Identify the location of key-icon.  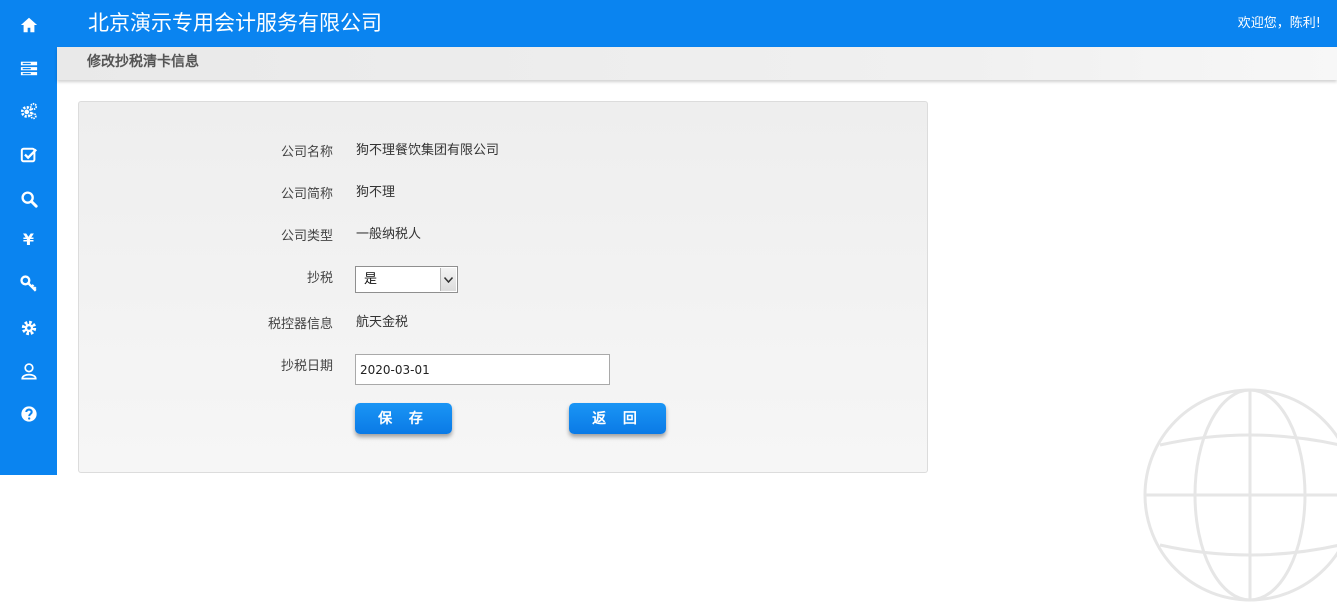
(28, 283).